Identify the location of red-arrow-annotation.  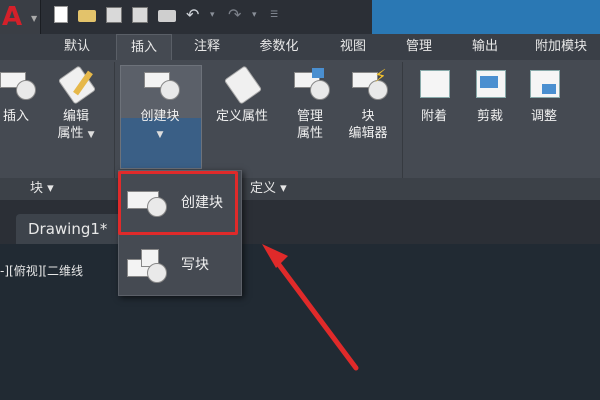
(310, 307).